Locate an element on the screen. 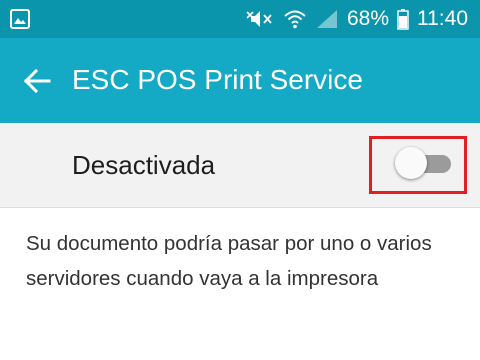  battery-percent: 68% is located at coordinates (367, 18).